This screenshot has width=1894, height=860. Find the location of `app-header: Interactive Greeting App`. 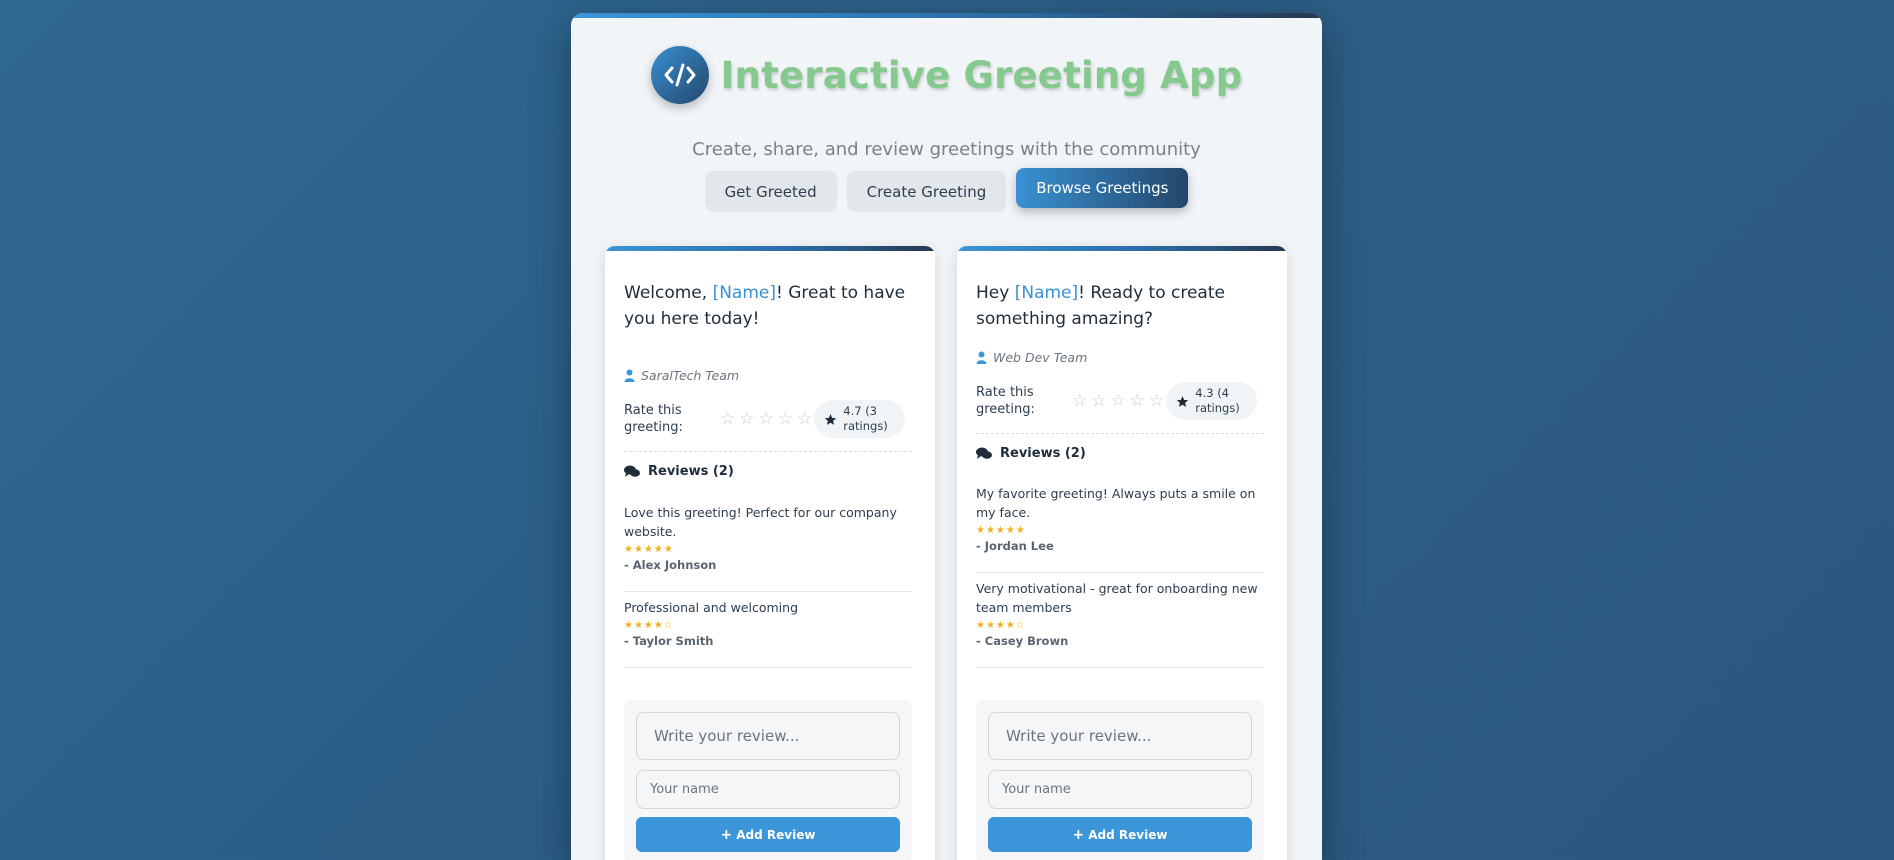

app-header: Interactive Greeting App is located at coordinates (946, 75).